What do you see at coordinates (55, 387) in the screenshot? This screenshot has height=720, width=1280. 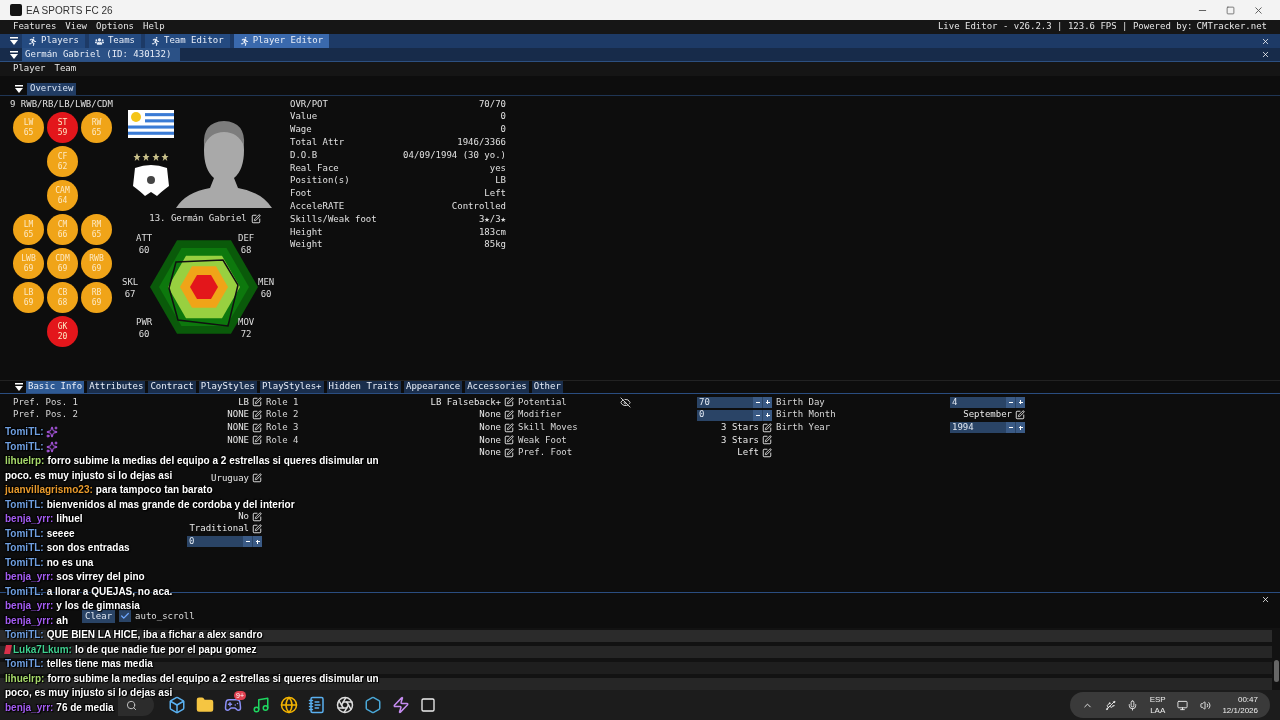 I see `tab: Basic Info` at bounding box center [55, 387].